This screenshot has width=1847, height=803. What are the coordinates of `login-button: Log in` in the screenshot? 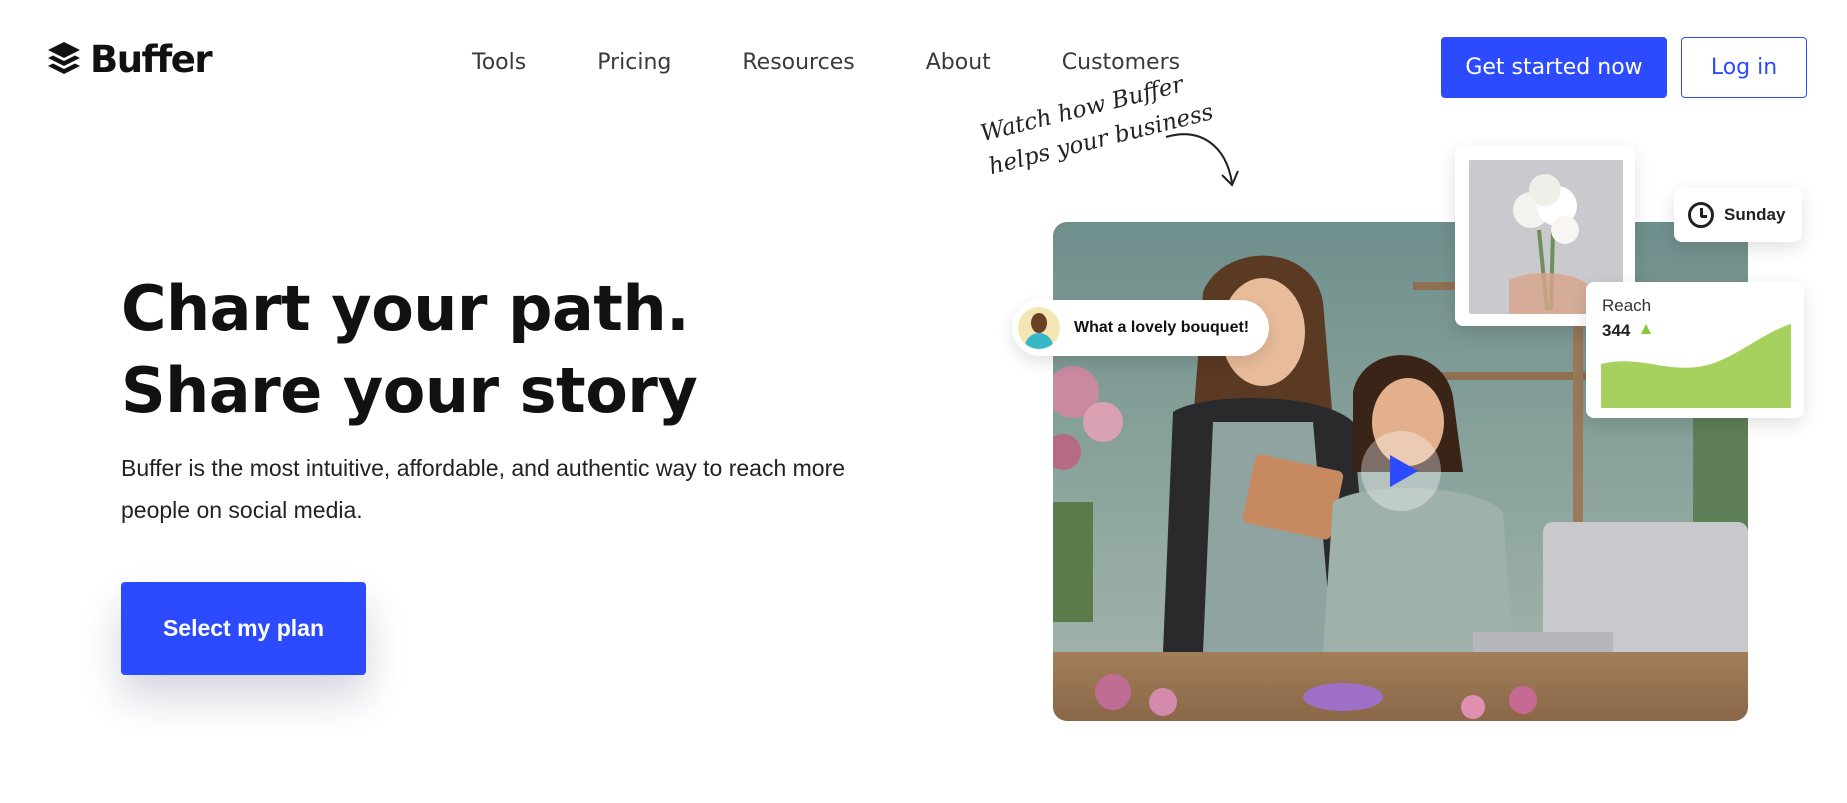 It's located at (1744, 67).